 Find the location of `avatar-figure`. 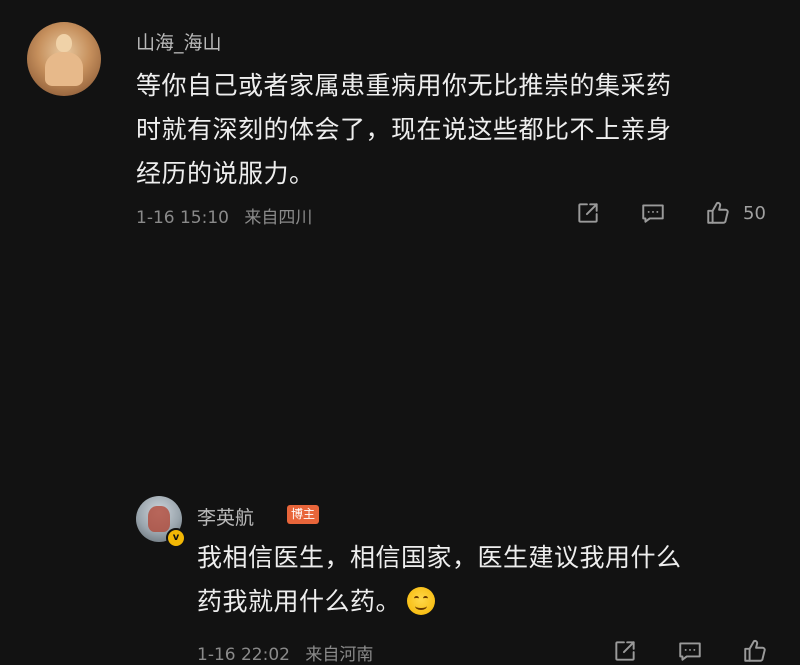

avatar-figure is located at coordinates (159, 519).